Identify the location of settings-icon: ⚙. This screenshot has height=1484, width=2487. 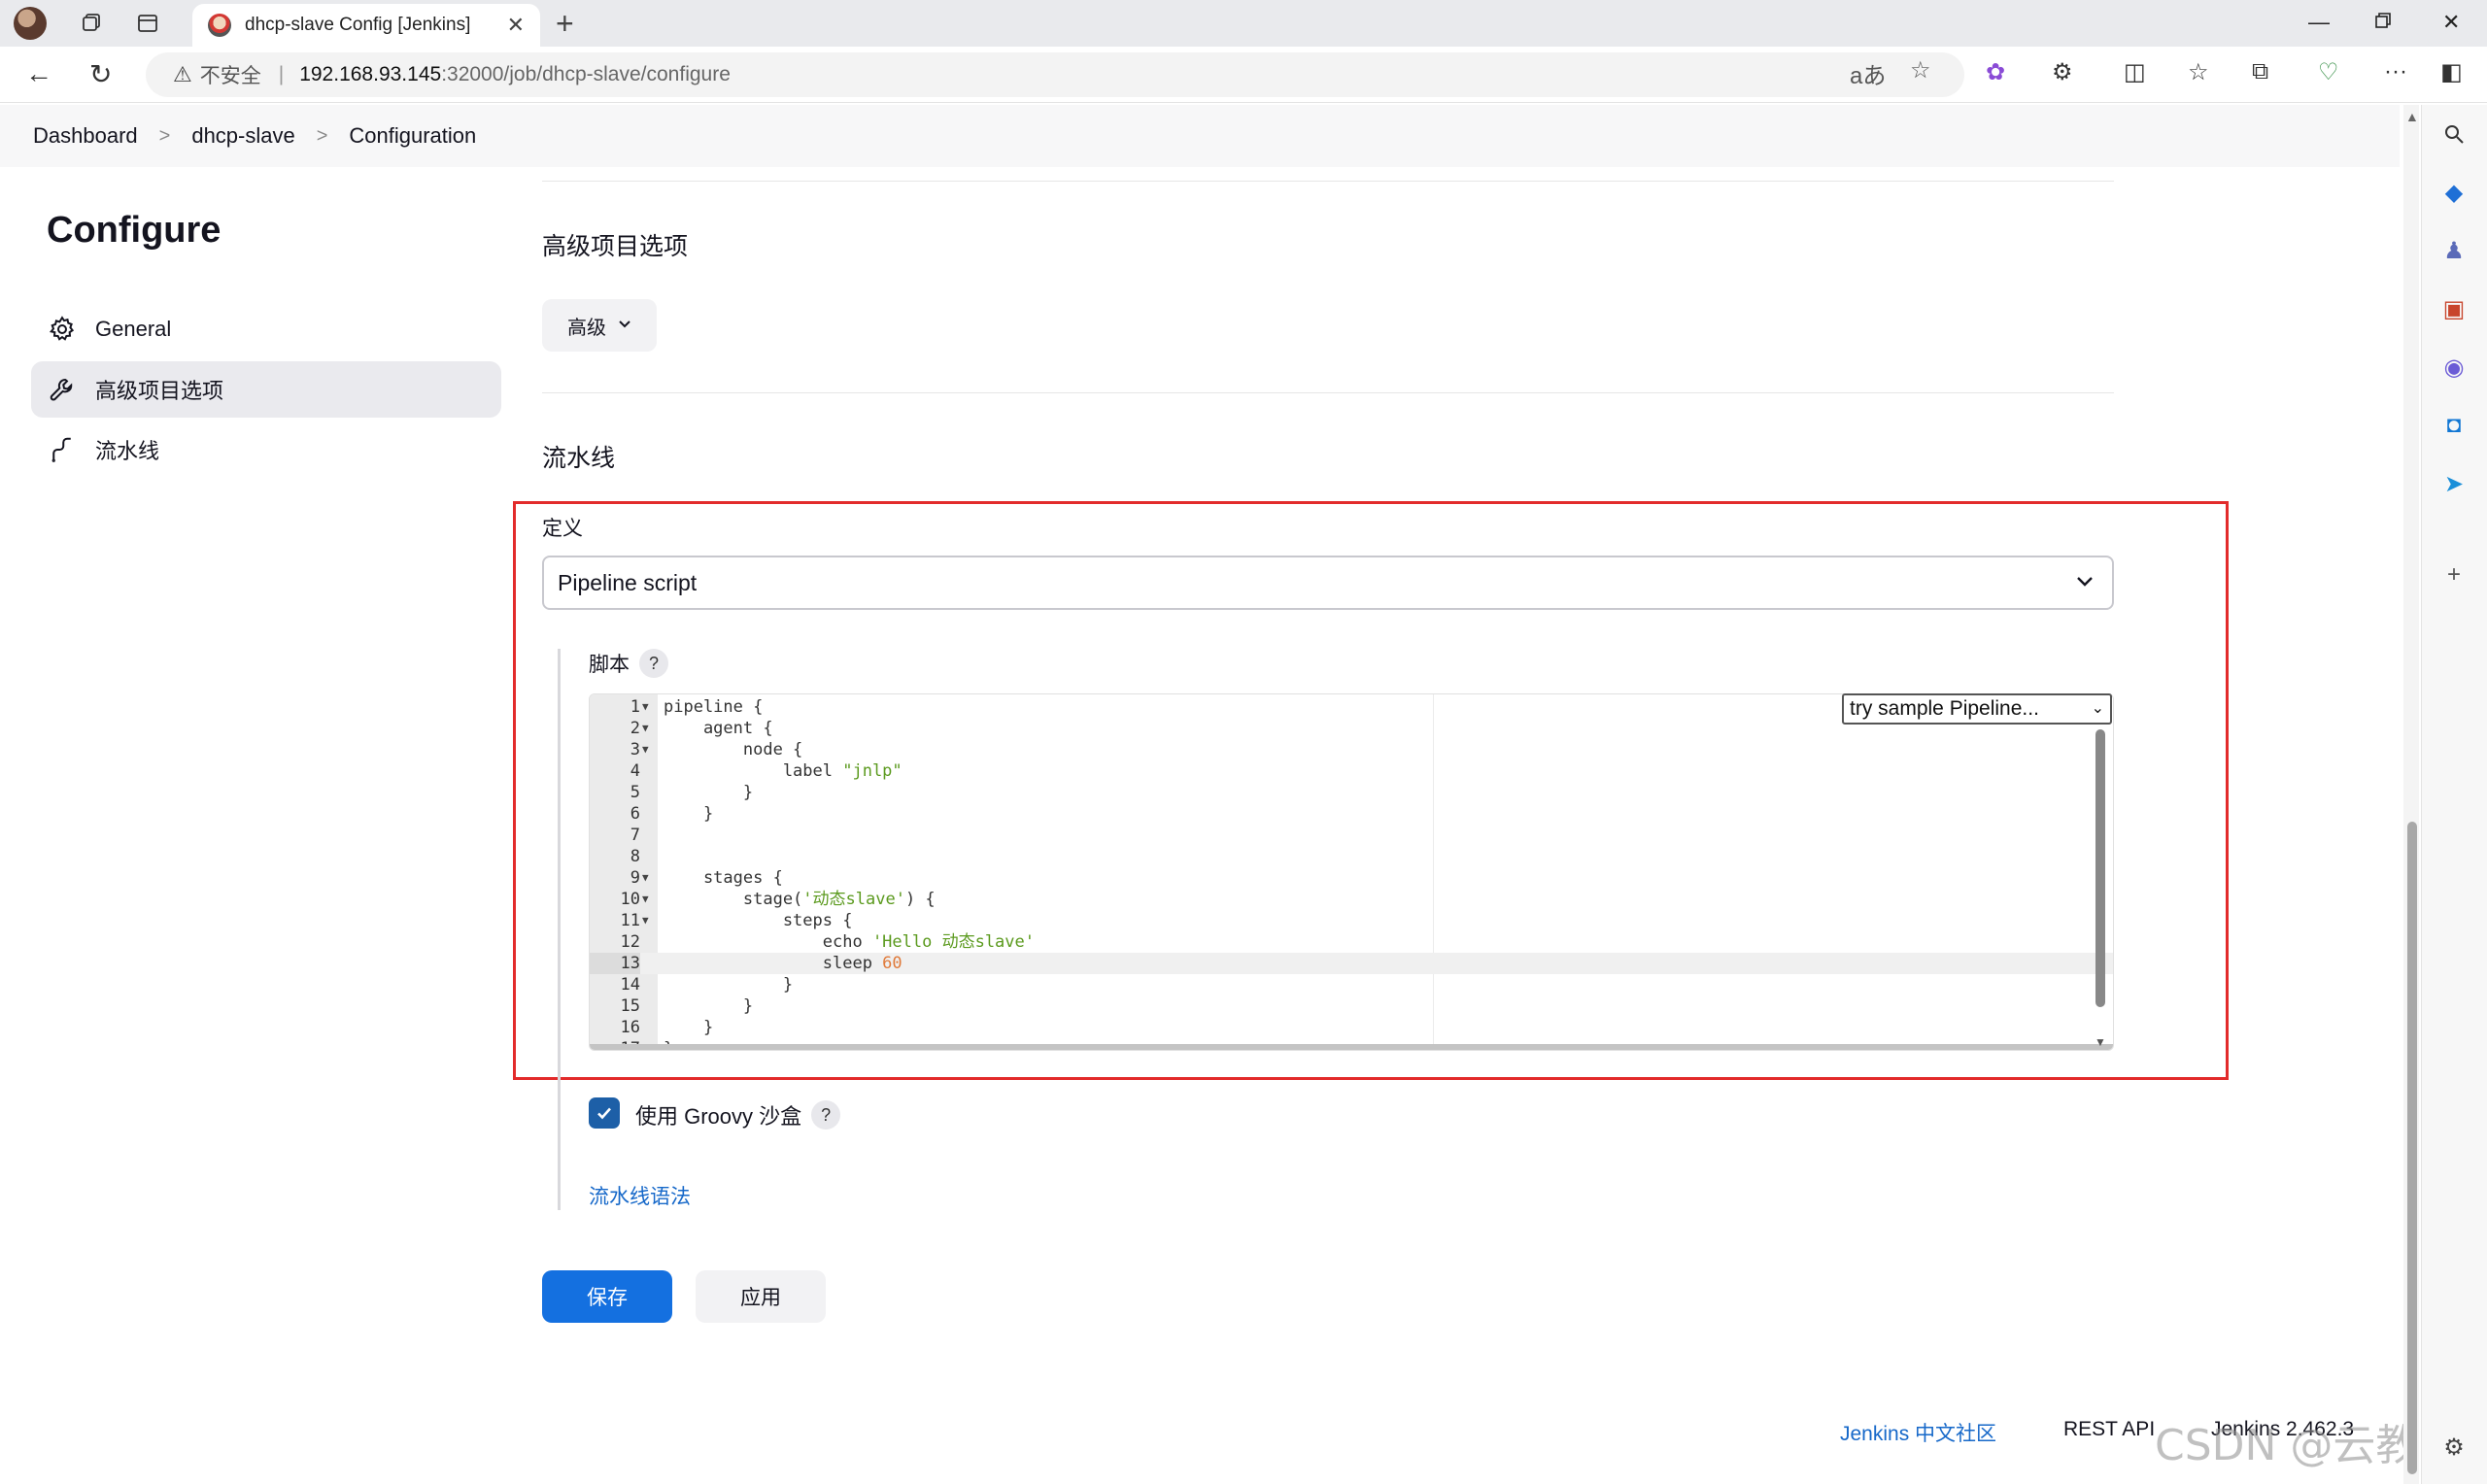
(2454, 1447).